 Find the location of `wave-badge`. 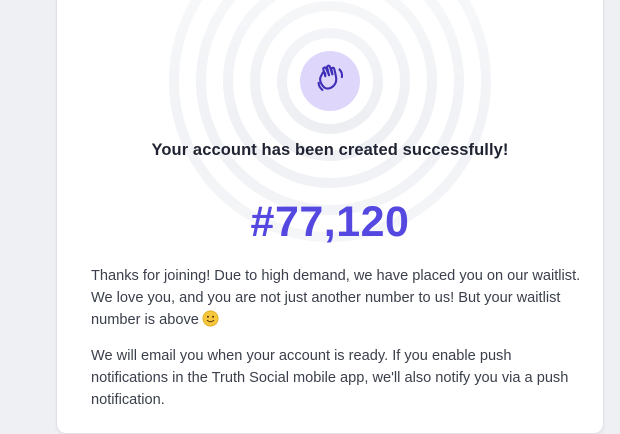

wave-badge is located at coordinates (330, 81).